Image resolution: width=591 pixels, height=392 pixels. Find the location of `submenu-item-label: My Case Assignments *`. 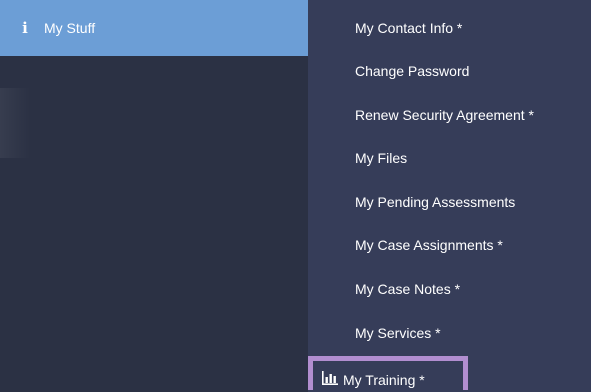

submenu-item-label: My Case Assignments * is located at coordinates (429, 245).